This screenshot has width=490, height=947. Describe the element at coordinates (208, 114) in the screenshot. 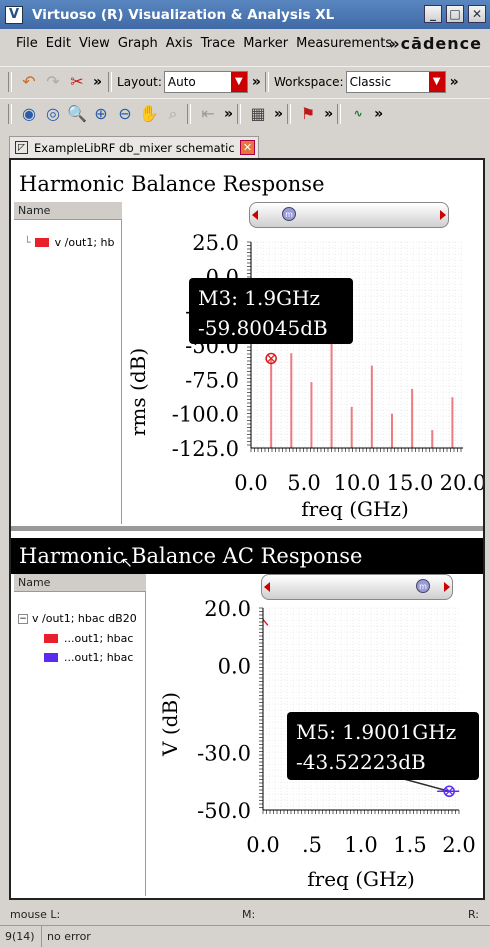

I see `delete-strip-icon: ⇤` at that location.